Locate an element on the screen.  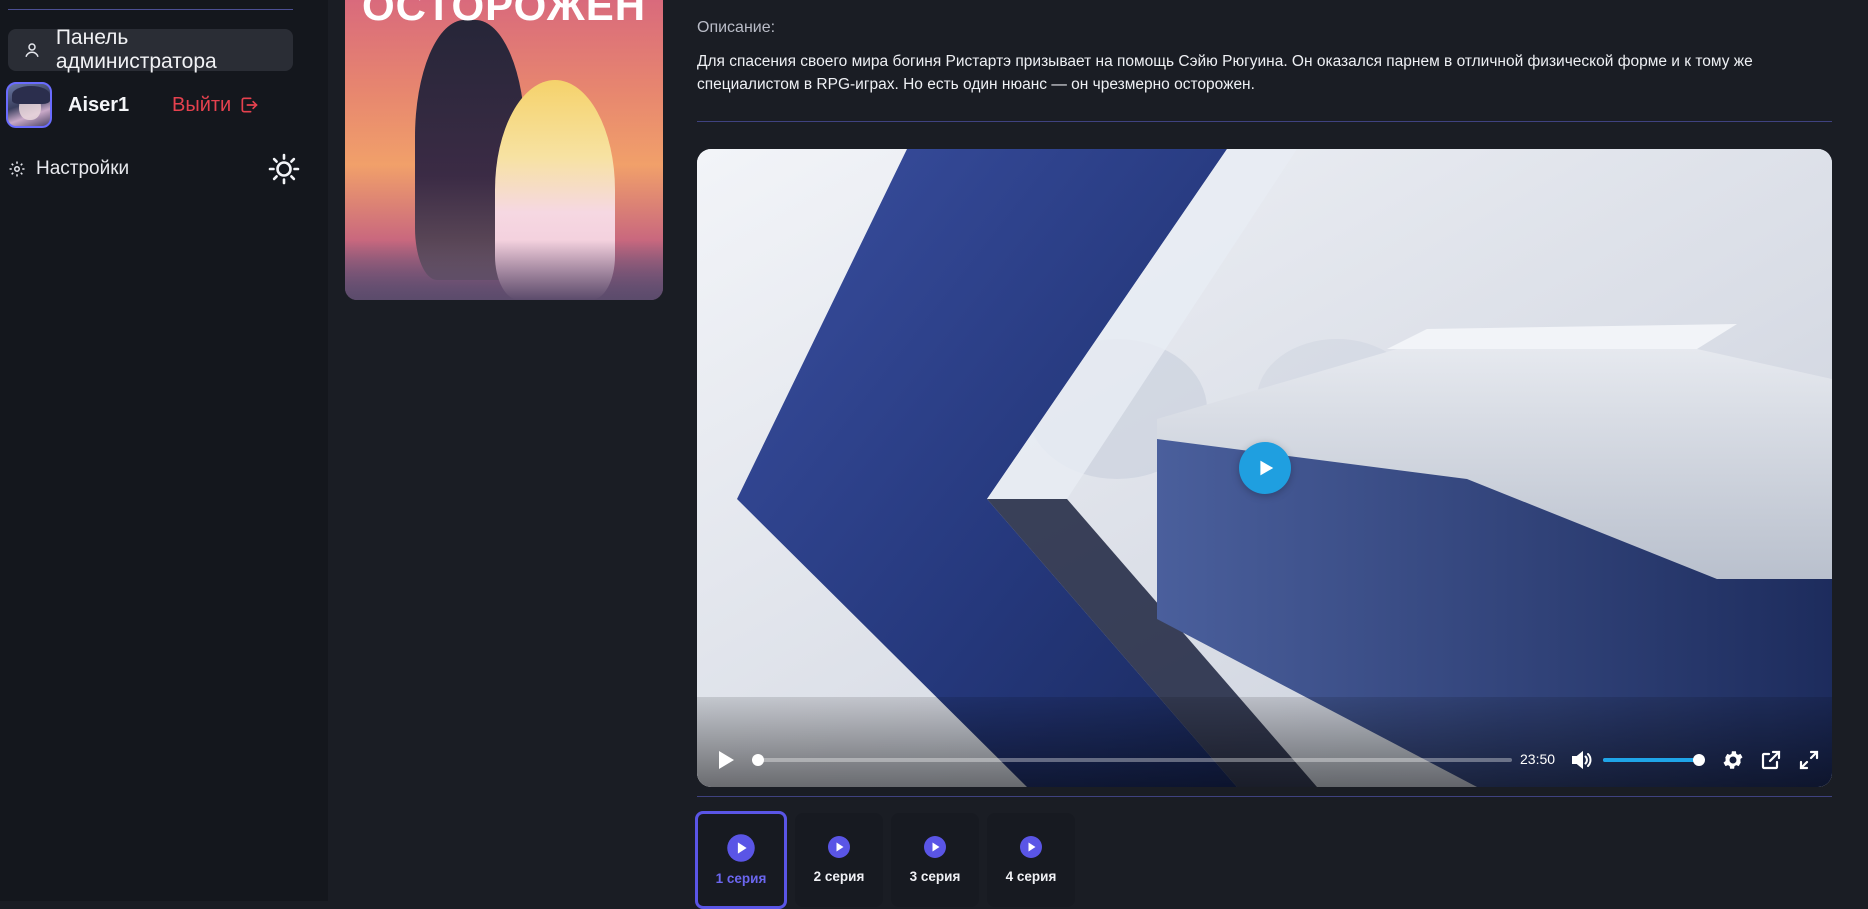
episode-label: 3 серия is located at coordinates (935, 876).